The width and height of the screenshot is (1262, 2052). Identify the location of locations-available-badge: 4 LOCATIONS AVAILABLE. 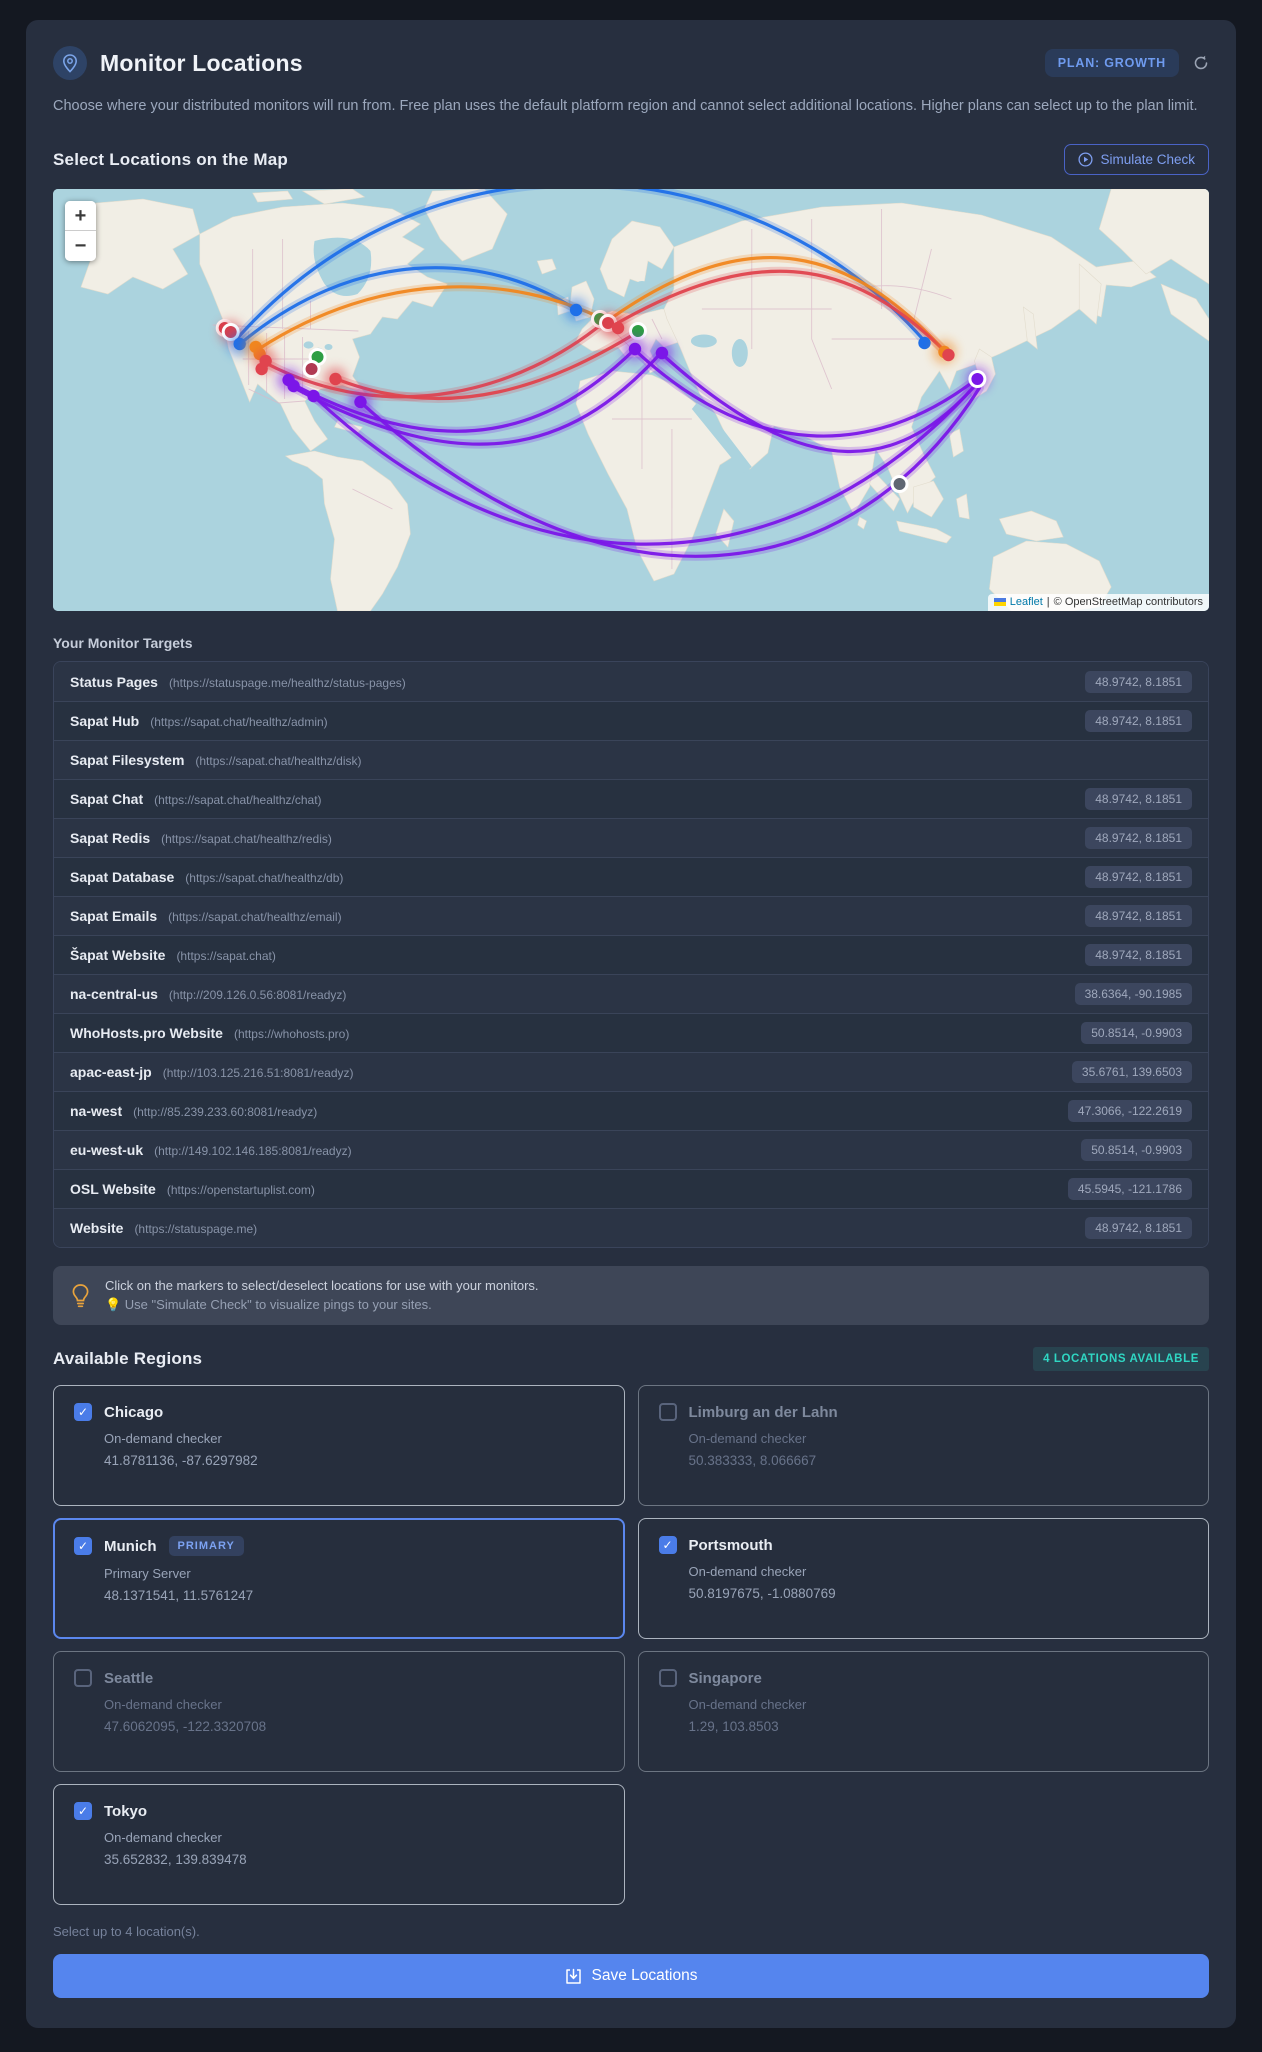
(1121, 1359).